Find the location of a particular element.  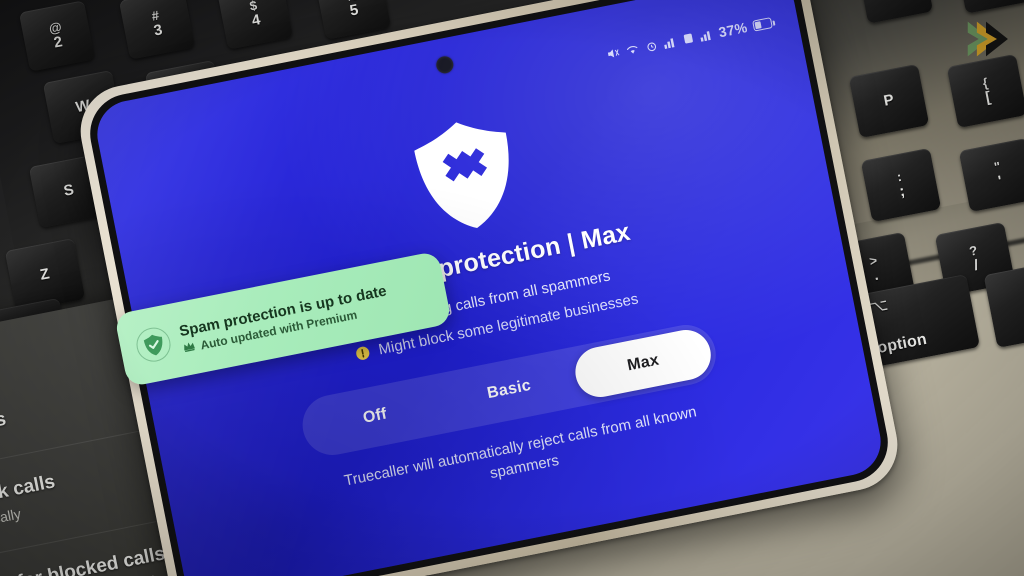

key-2-bottom: 2 is located at coordinates (58, 42).